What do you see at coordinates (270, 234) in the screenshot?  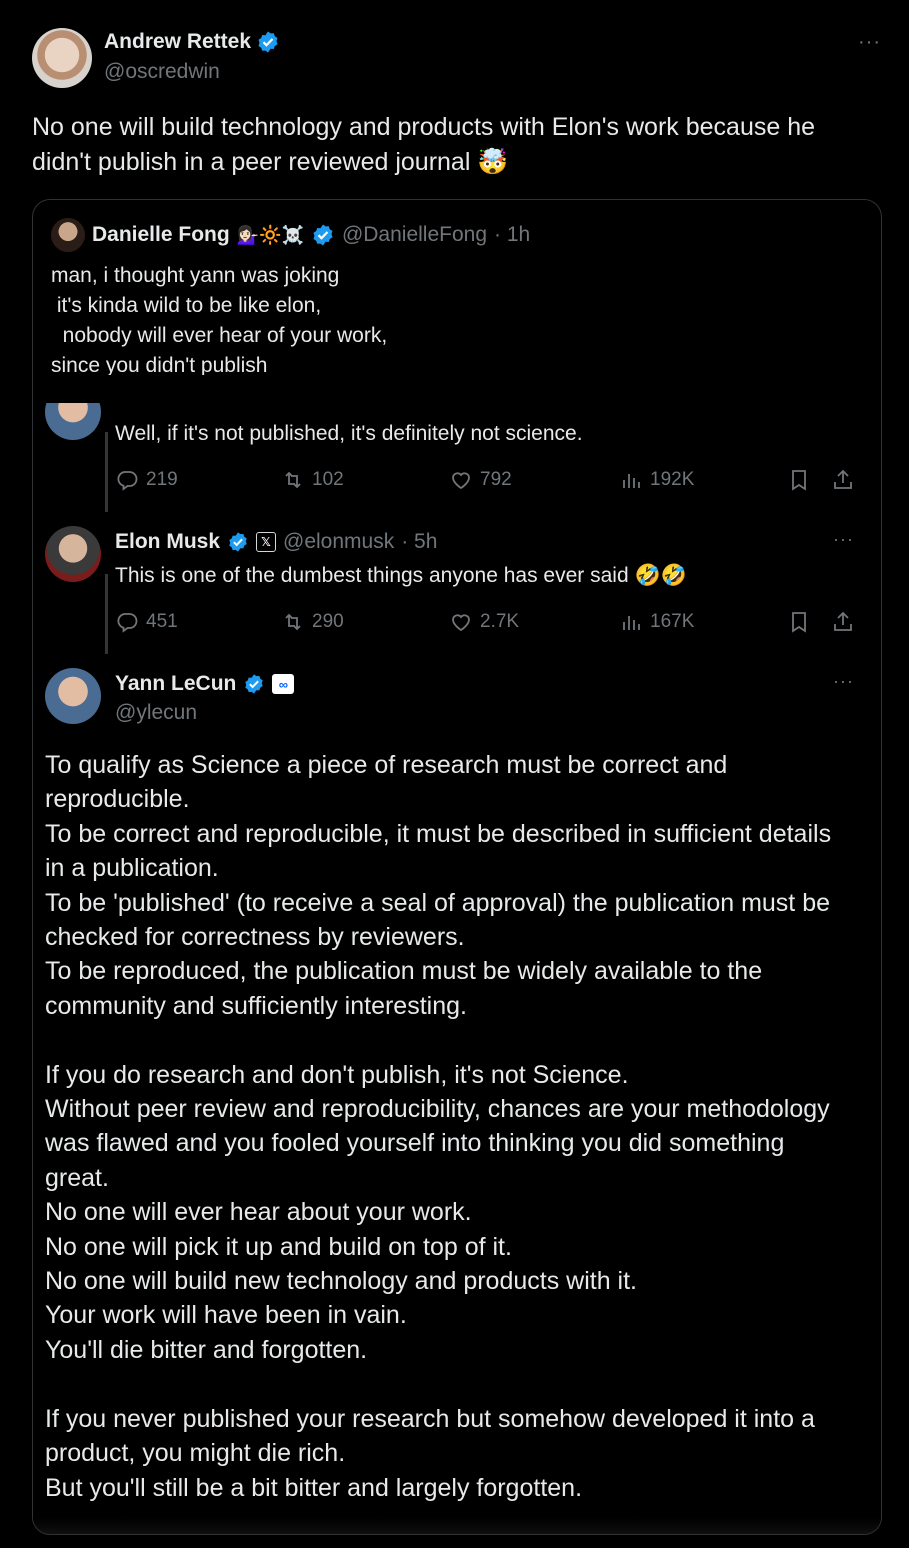 I see `author-emojis: 💁🏻‍♀️🔆☠️` at bounding box center [270, 234].